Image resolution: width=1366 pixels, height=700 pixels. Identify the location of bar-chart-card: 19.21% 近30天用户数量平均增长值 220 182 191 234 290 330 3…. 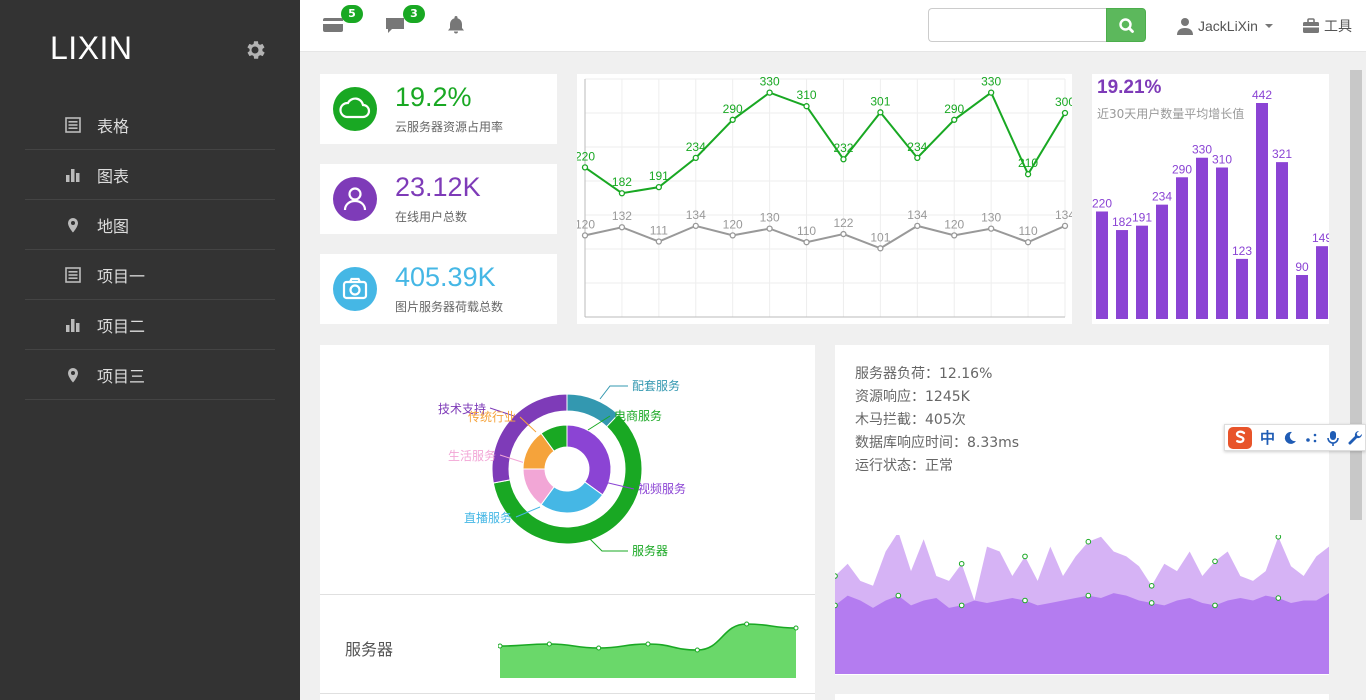
(1210, 199).